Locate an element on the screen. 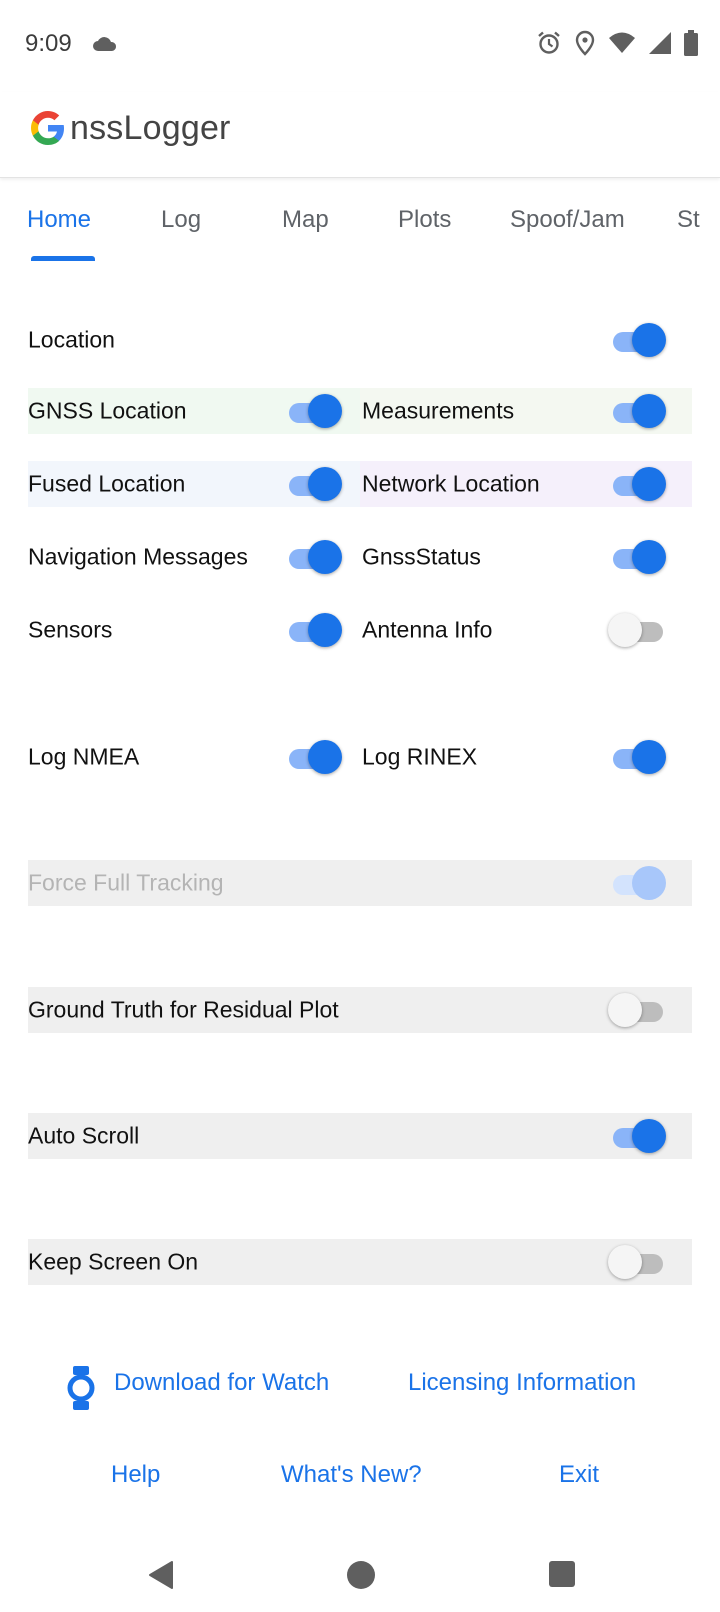  force-full-tracking-row: Force Full Tracking is located at coordinates (360, 883).